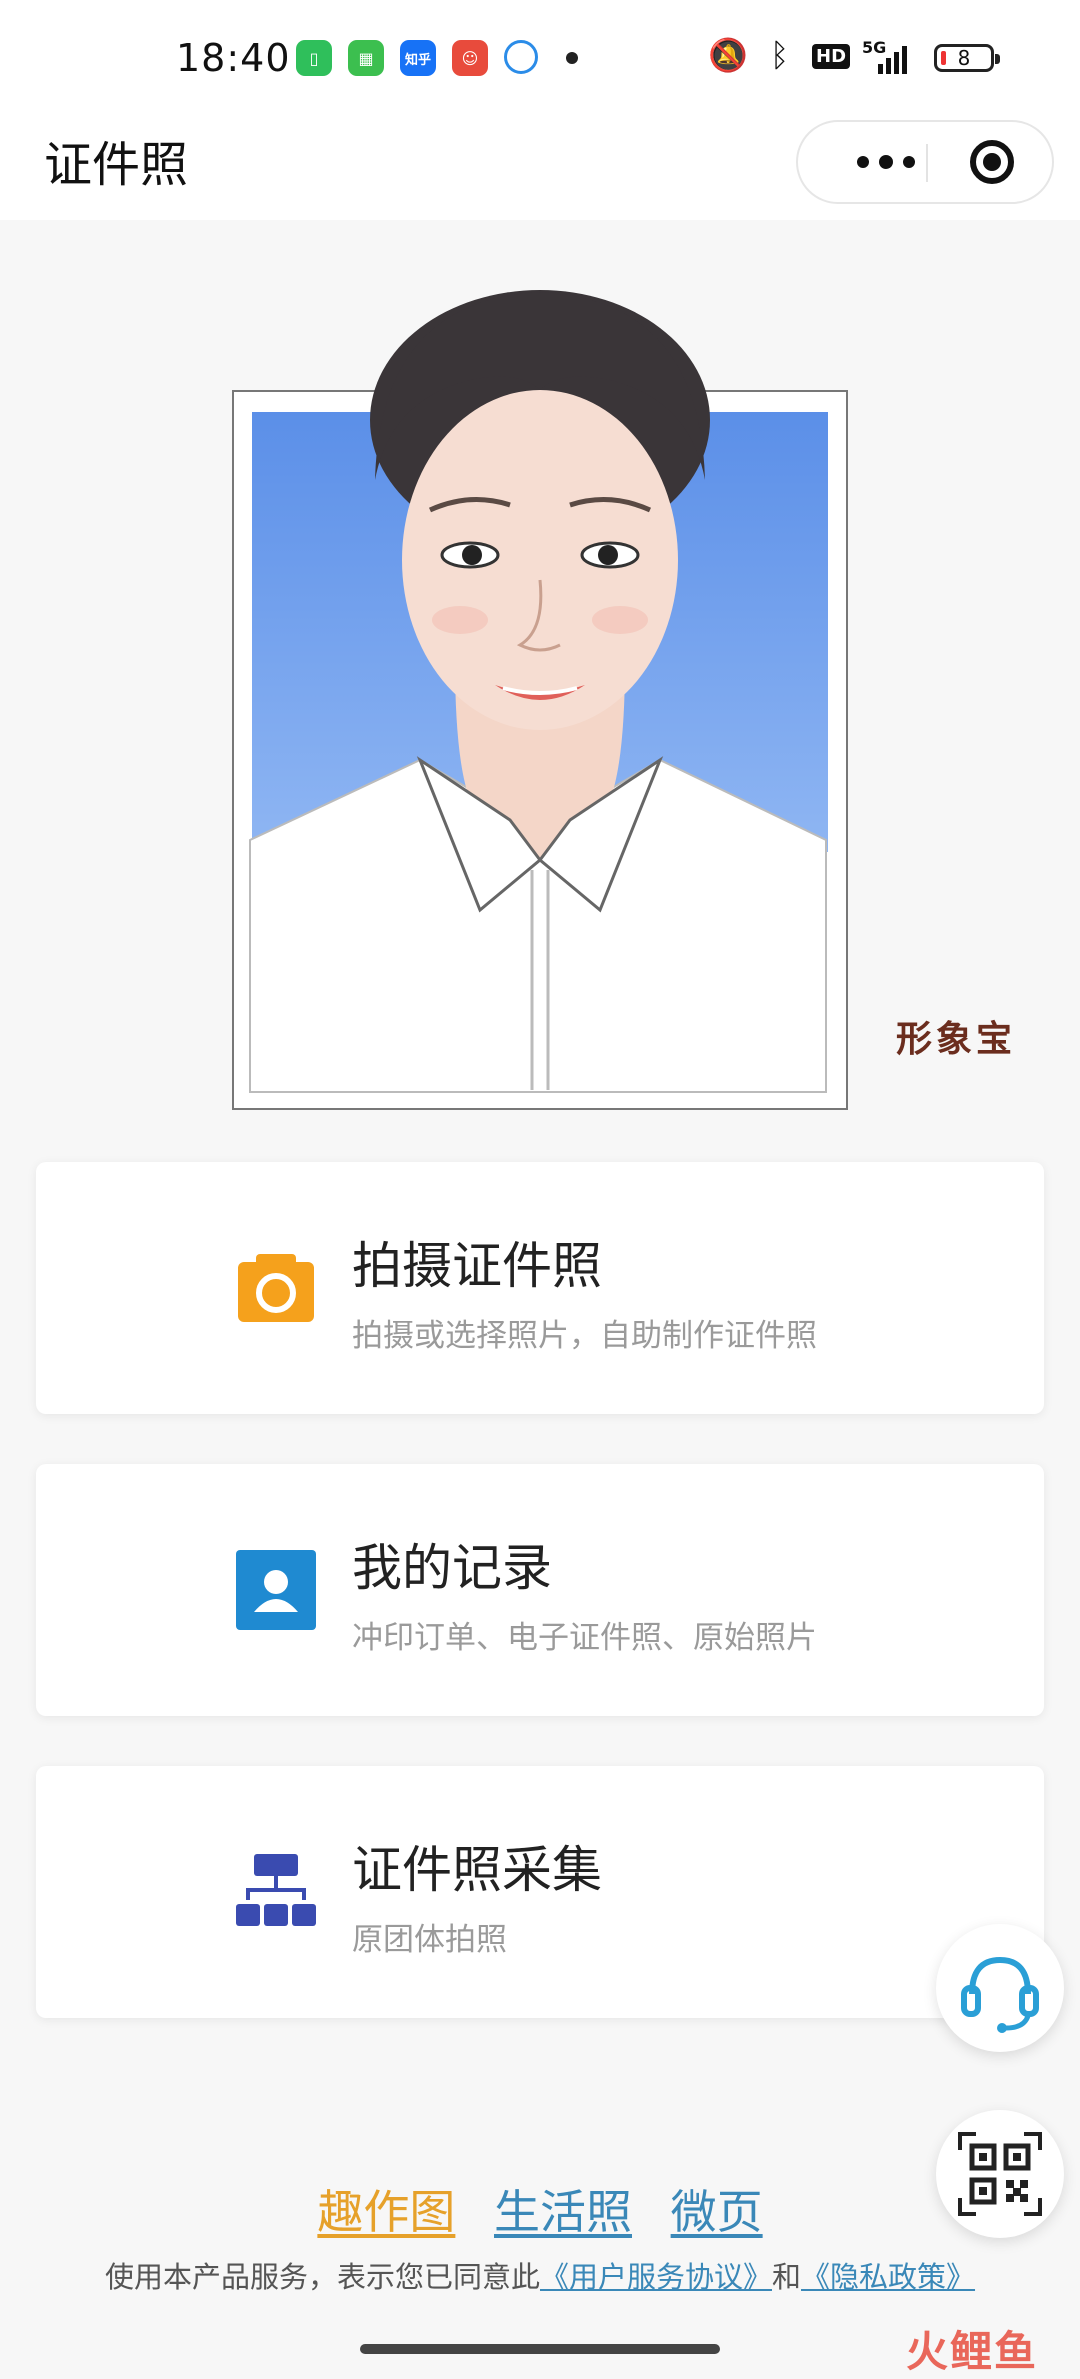 This screenshot has width=1080, height=2379. I want to click on customer-service-button, so click(1000, 1988).